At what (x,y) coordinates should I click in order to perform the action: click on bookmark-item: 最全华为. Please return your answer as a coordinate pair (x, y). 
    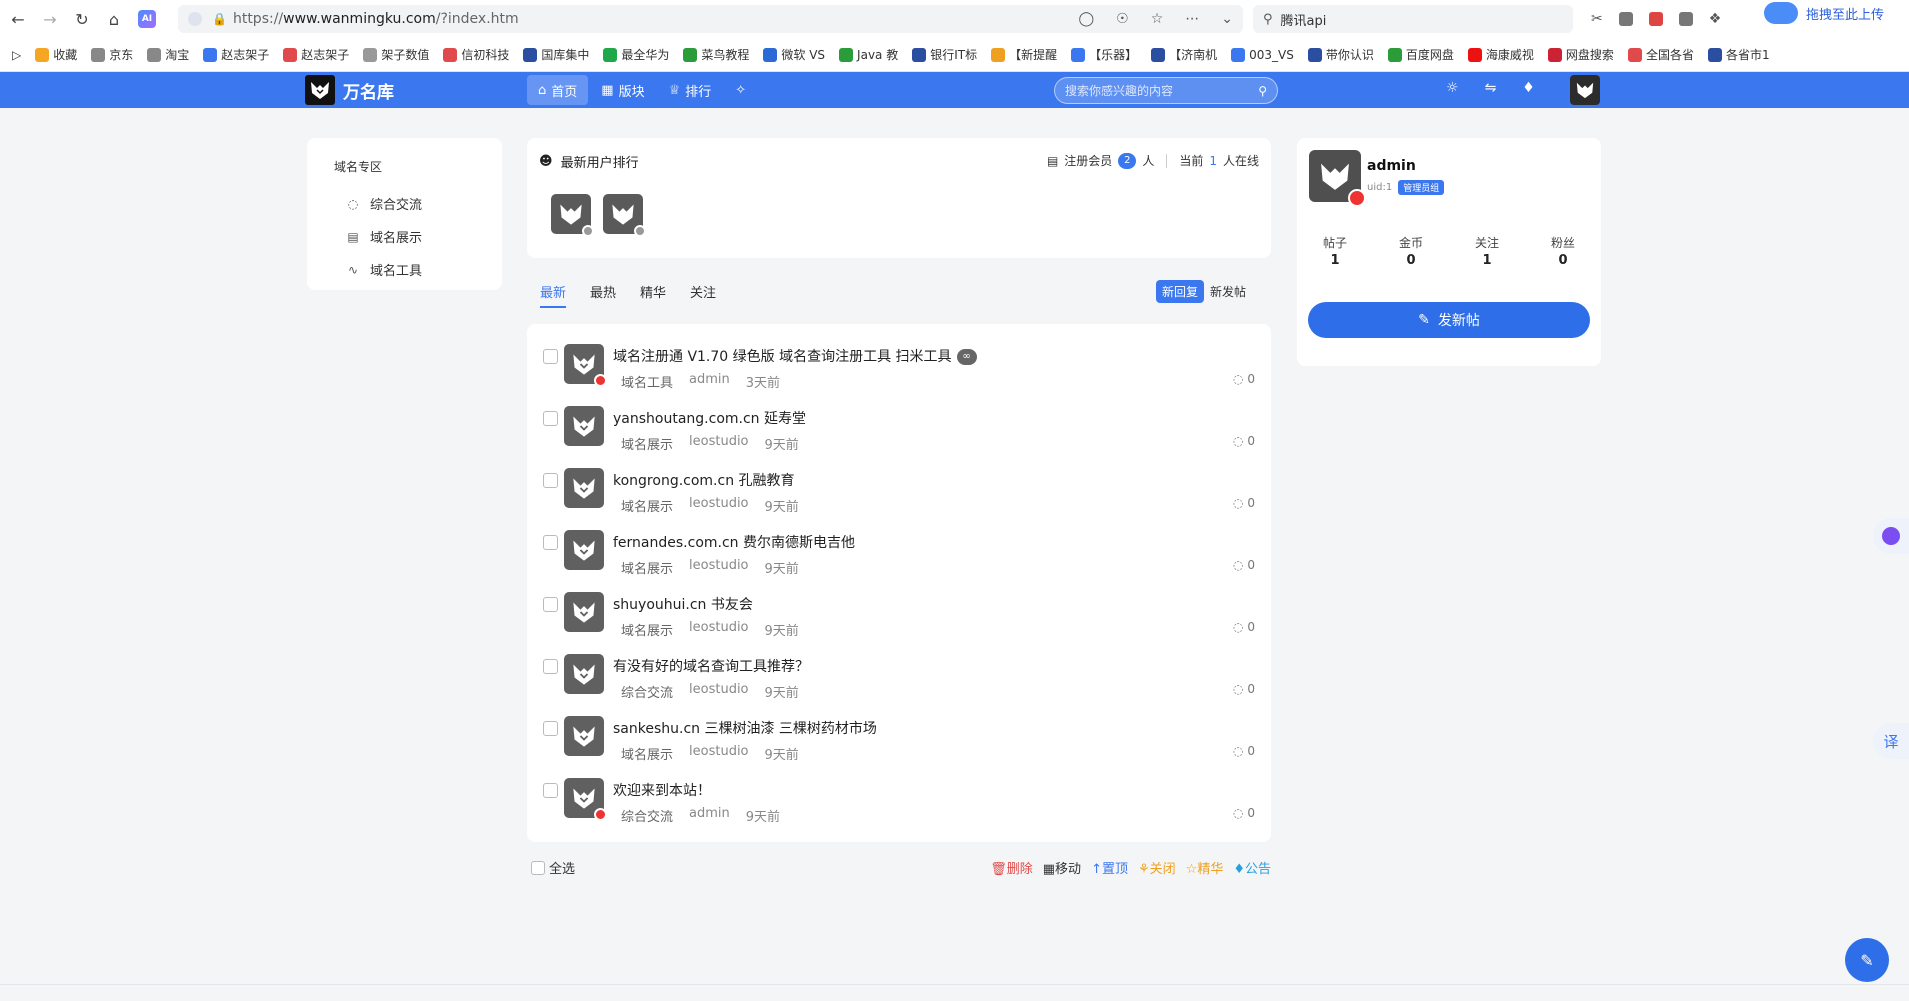
    Looking at the image, I should click on (636, 54).